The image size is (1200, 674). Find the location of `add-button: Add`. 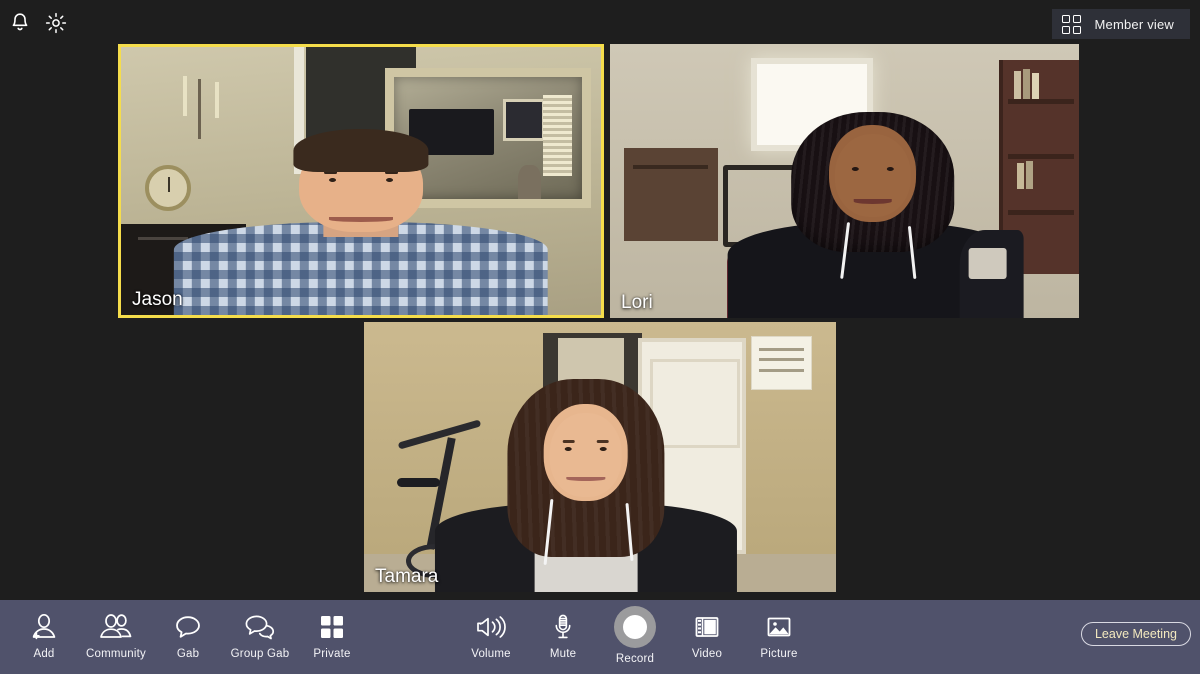

add-button: Add is located at coordinates (44, 630).